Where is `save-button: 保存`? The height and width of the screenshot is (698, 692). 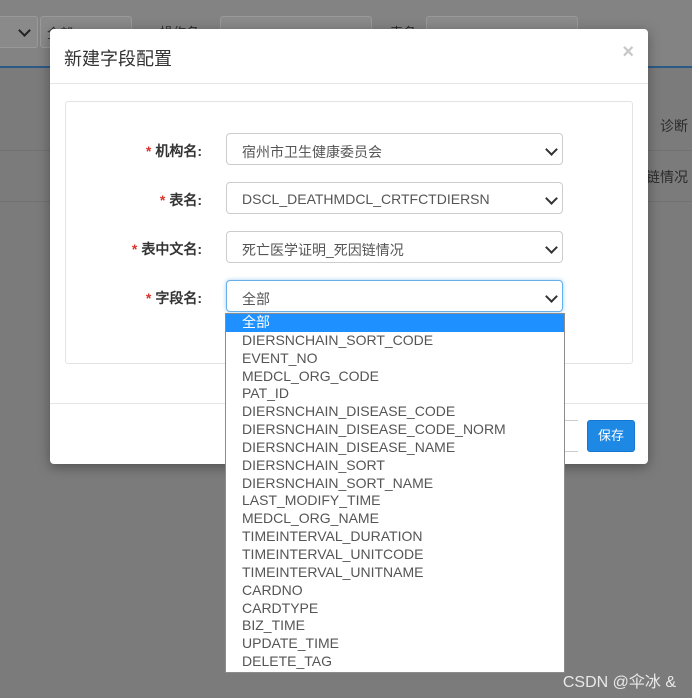 save-button: 保存 is located at coordinates (611, 436).